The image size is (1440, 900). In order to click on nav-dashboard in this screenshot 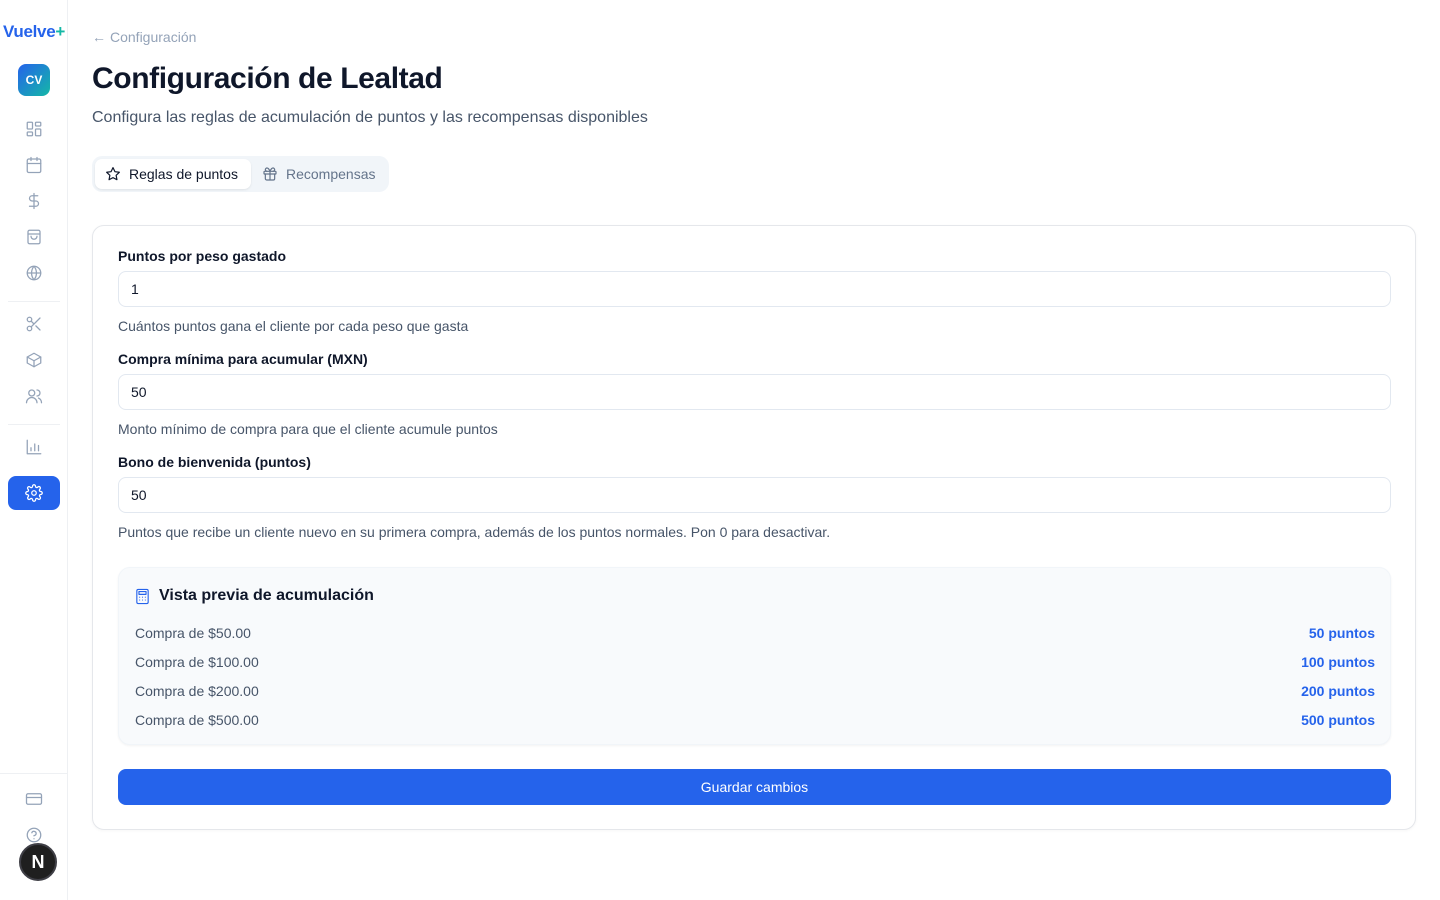, I will do `click(34, 129)`.